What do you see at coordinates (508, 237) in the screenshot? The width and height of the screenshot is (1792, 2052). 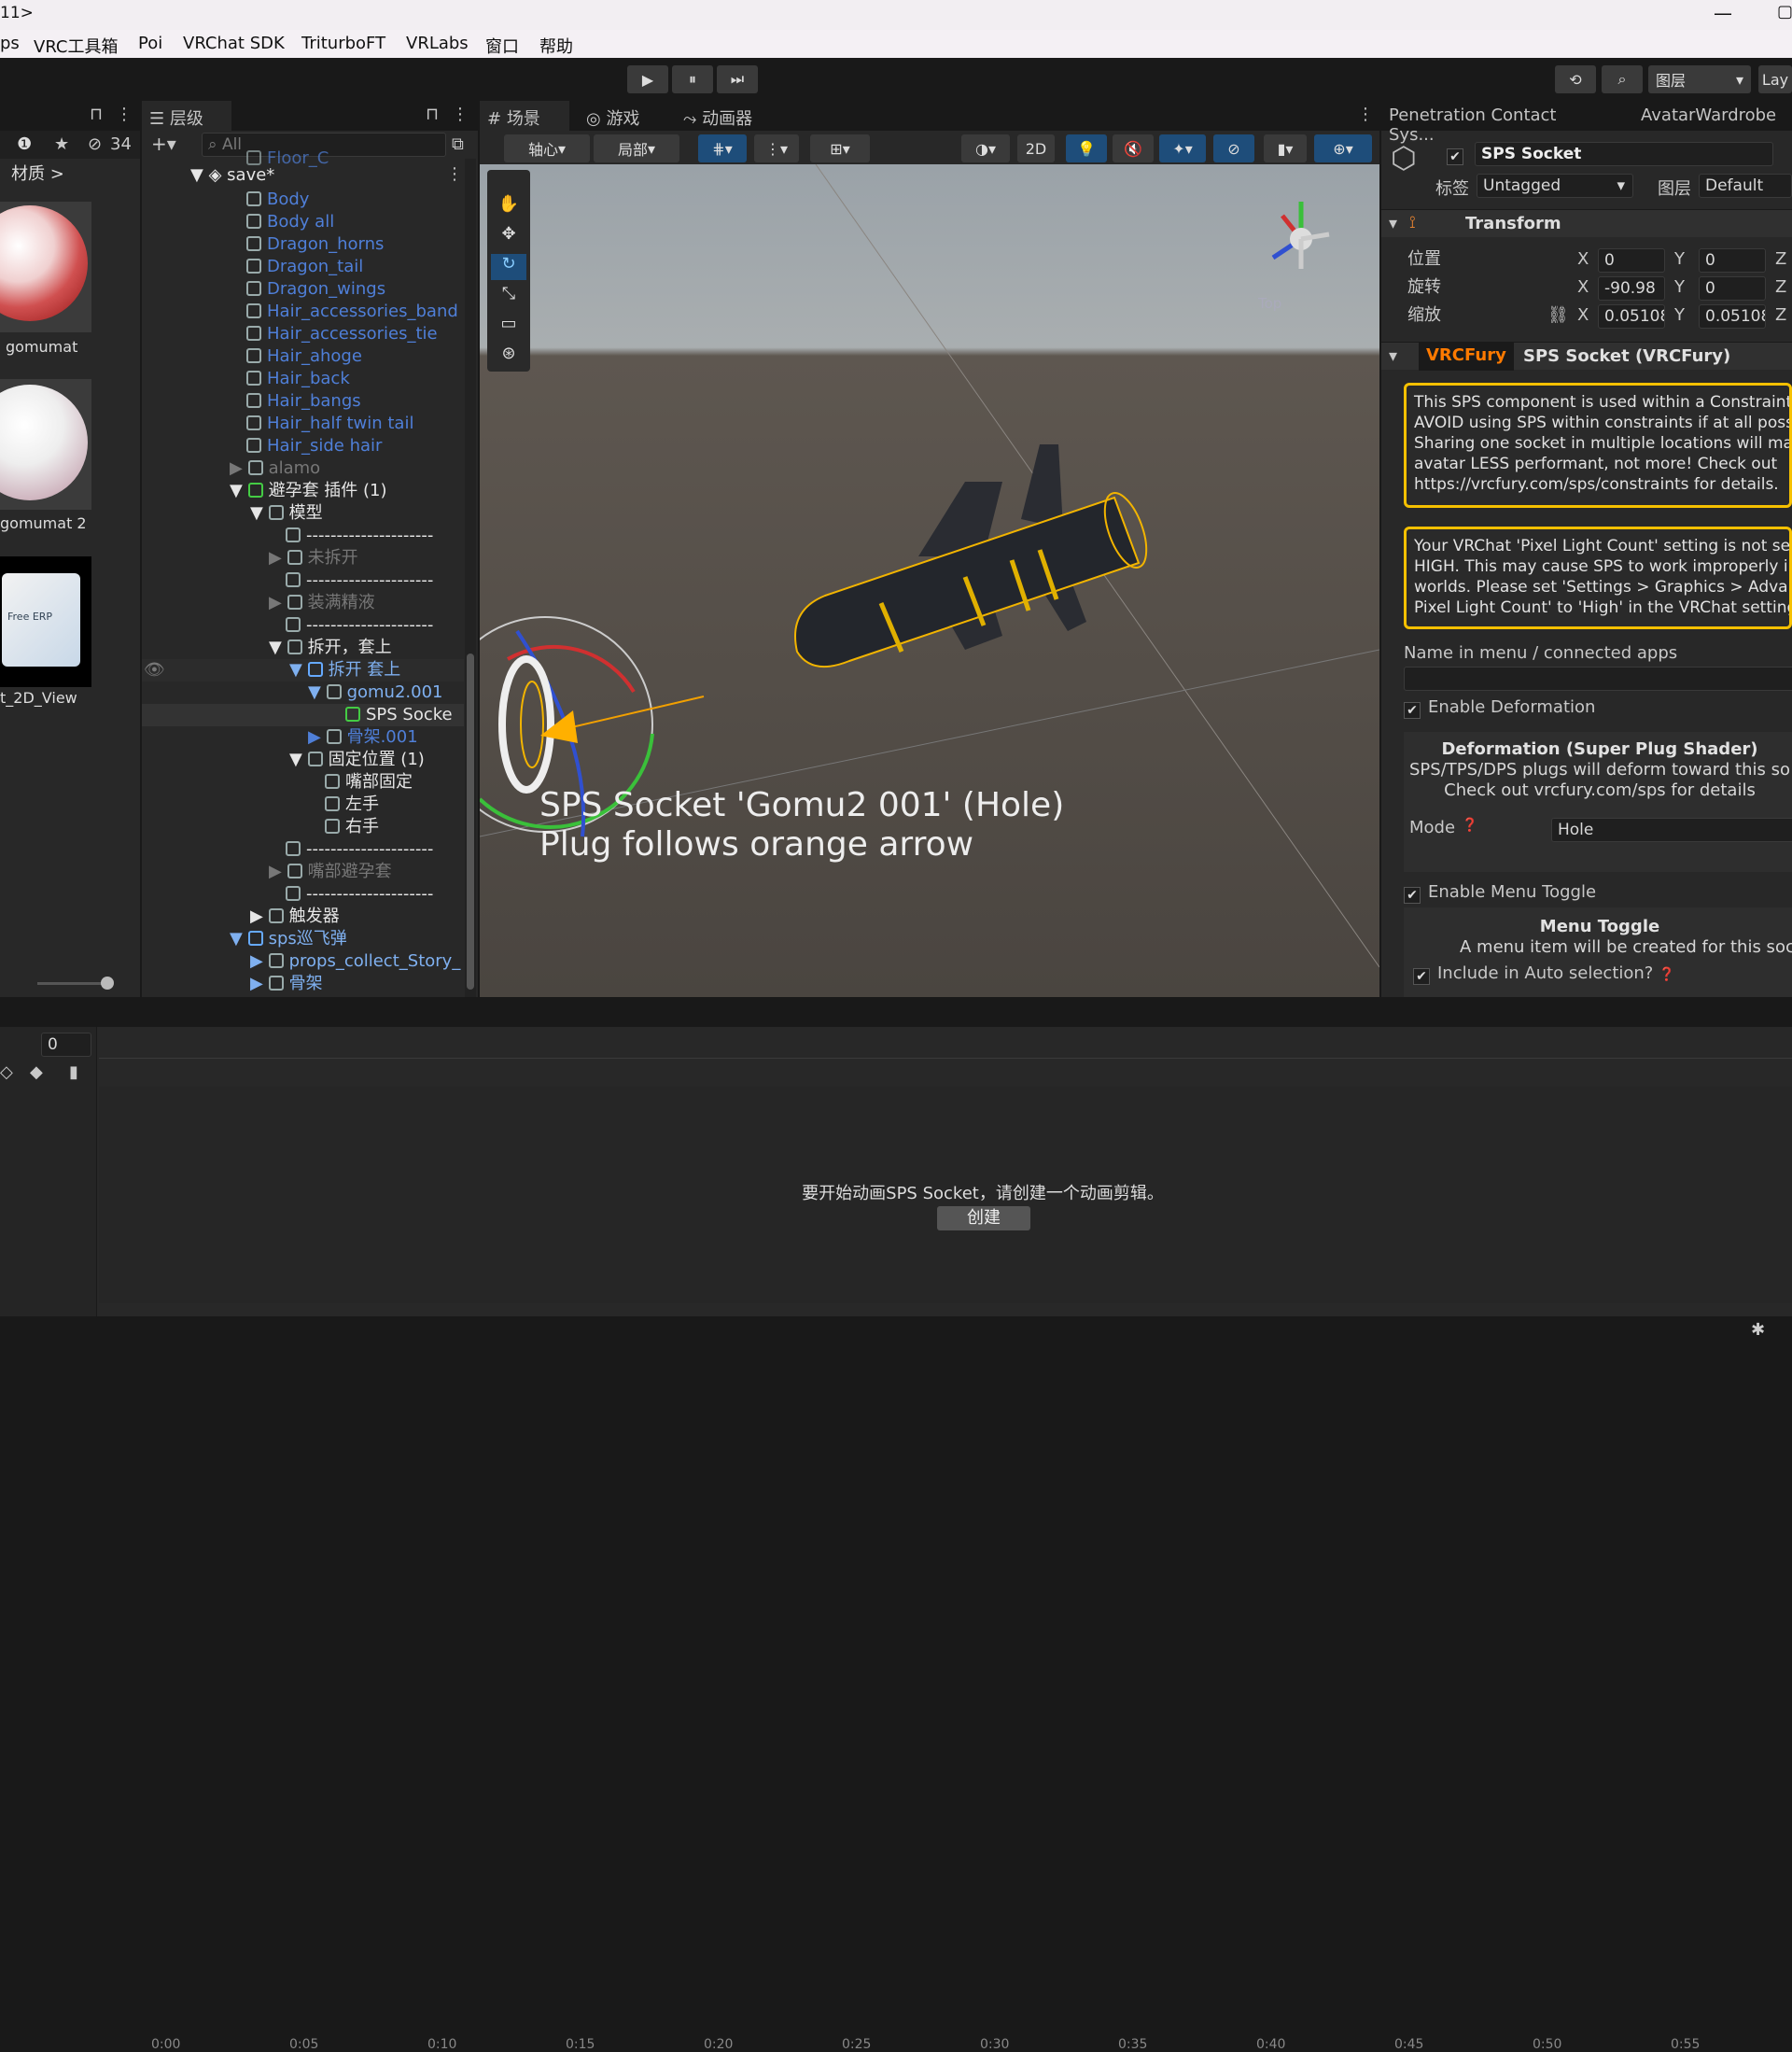 I see `move-tool-icon: ✥` at bounding box center [508, 237].